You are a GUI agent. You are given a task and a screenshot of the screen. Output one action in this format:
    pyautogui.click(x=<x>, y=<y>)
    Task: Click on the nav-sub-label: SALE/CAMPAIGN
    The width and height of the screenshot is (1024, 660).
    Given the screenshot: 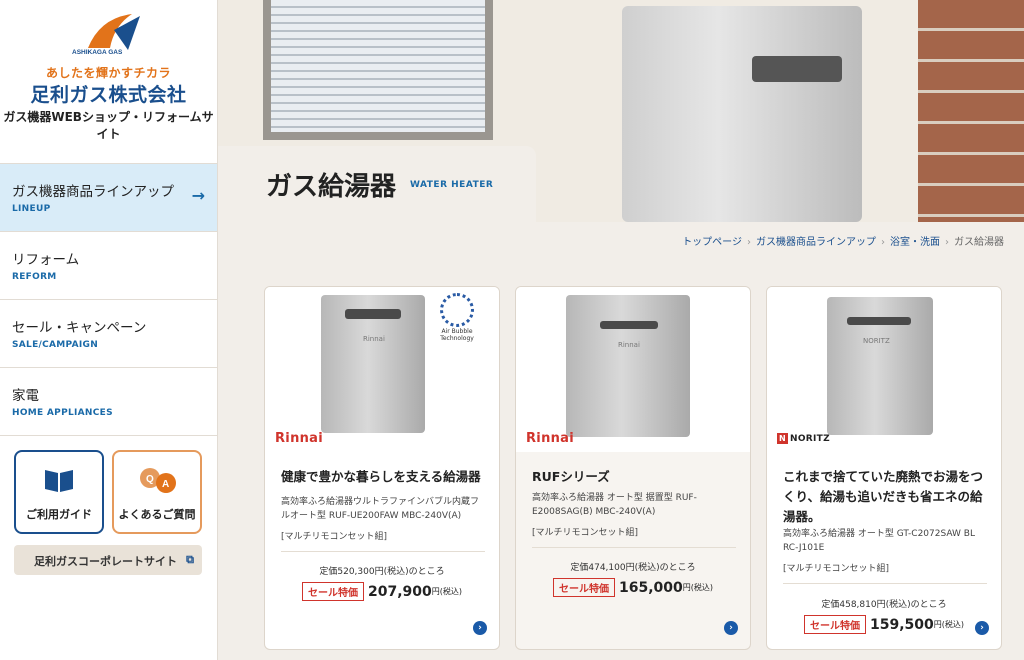 What is the action you would take?
    pyautogui.click(x=55, y=345)
    